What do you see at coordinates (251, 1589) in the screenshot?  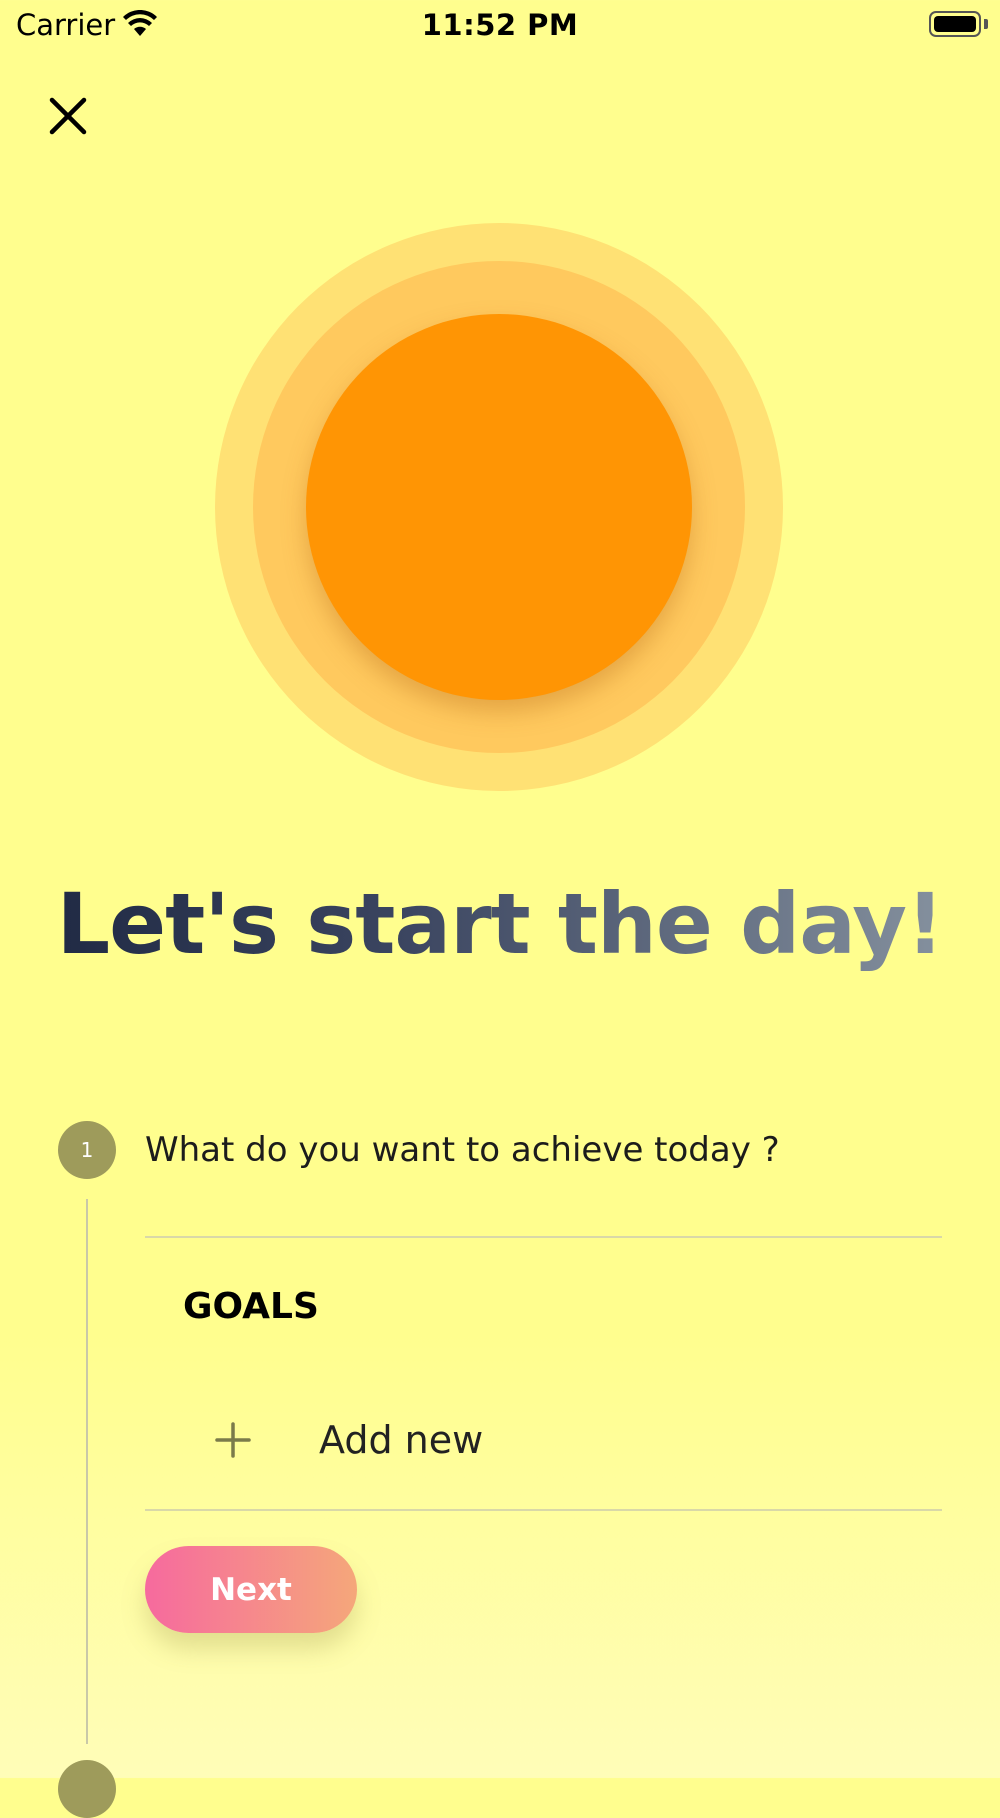 I see `next-button: Next` at bounding box center [251, 1589].